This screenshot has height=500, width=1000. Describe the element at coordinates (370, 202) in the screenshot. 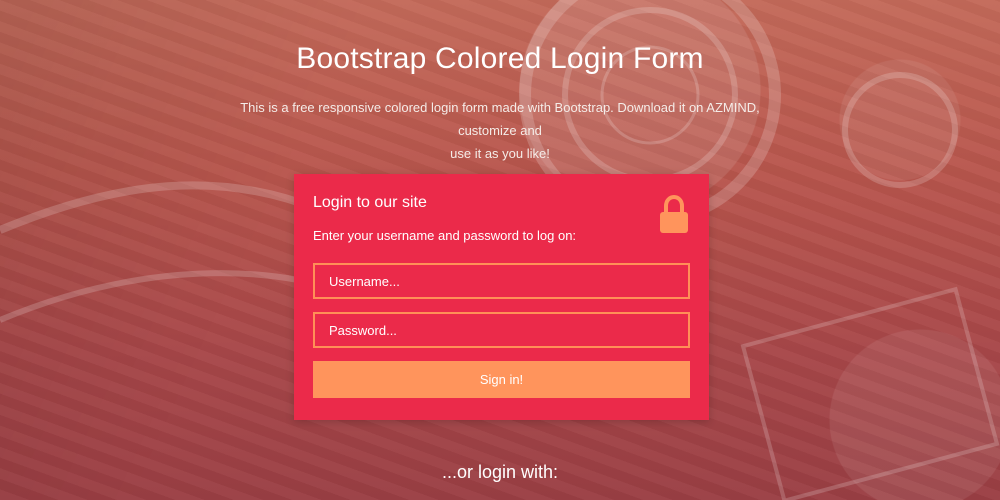

I see `login-card-title: Login to our site` at that location.